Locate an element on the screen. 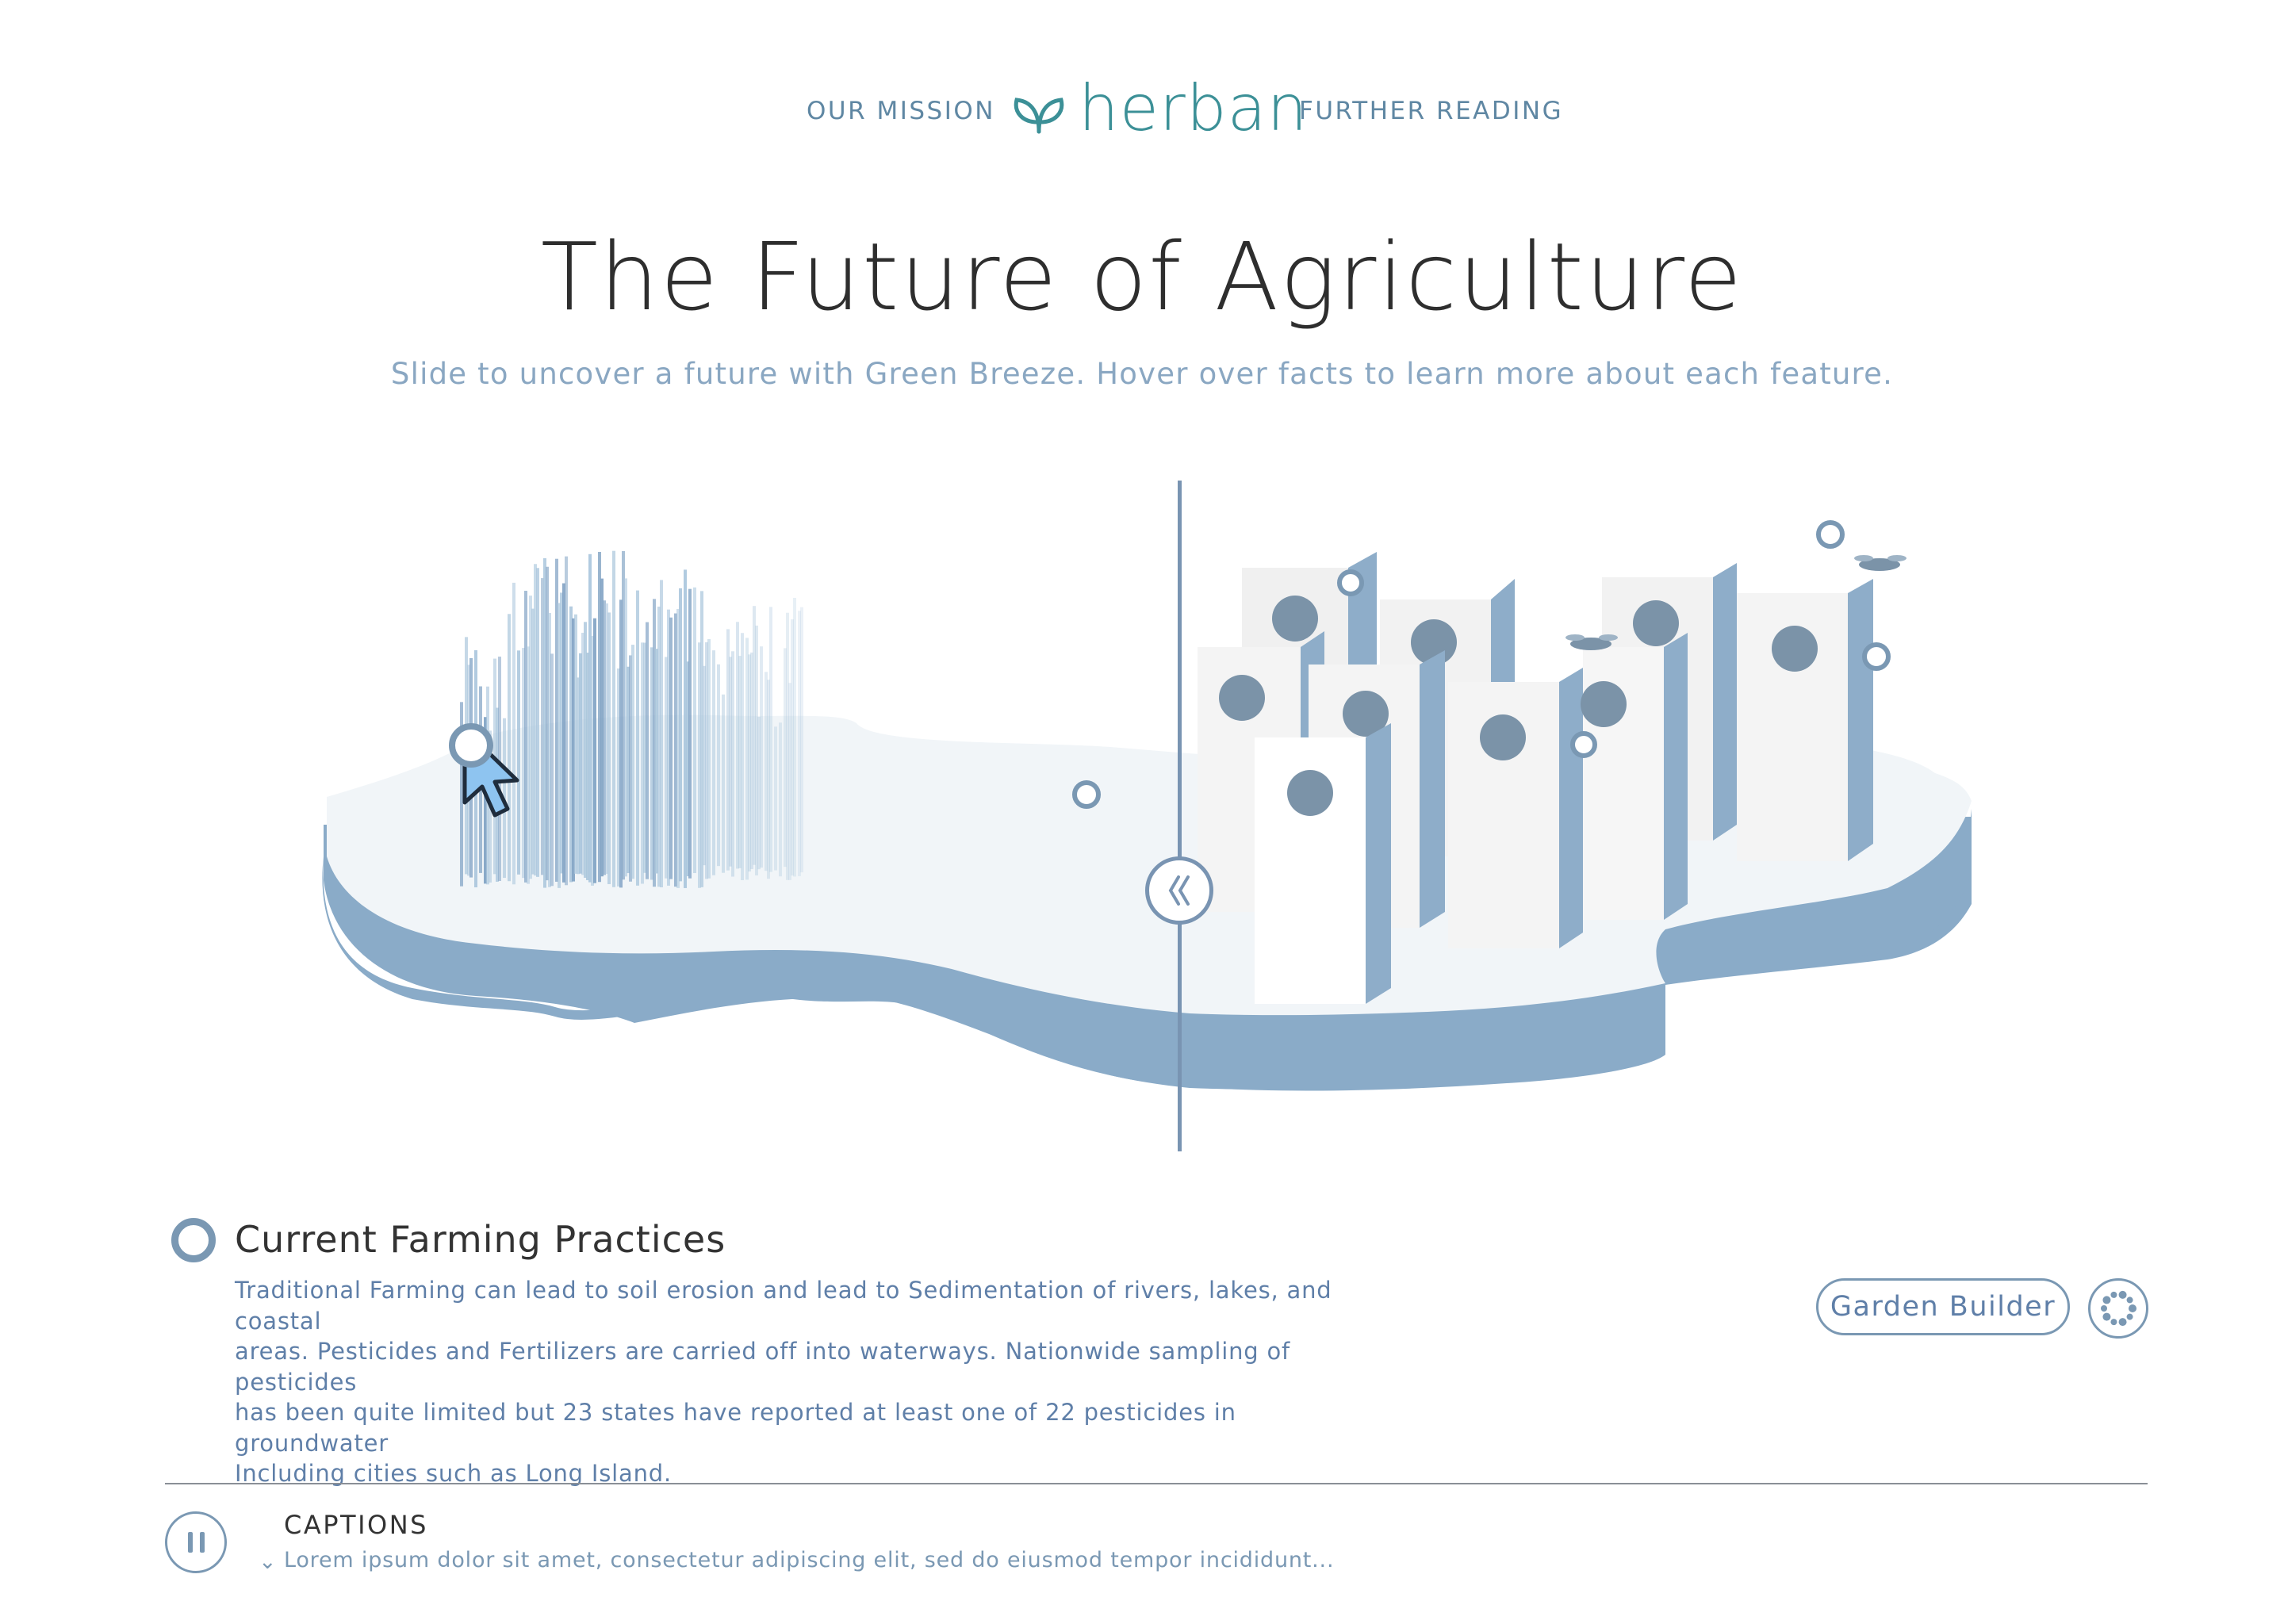 The image size is (2284, 1624). leaf-icon is located at coordinates (1039, 116).